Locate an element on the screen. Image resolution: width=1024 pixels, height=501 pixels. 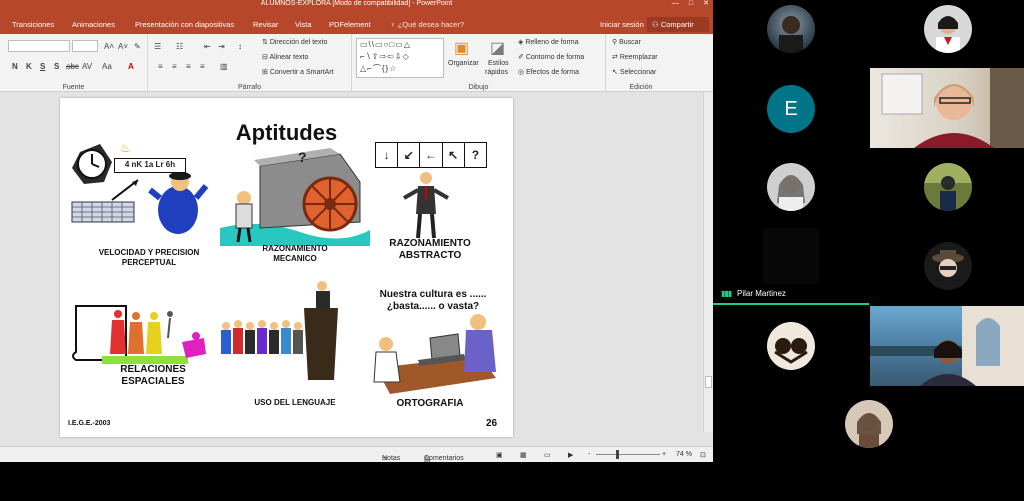
orthography-illustration is located at coordinates (434, 354).